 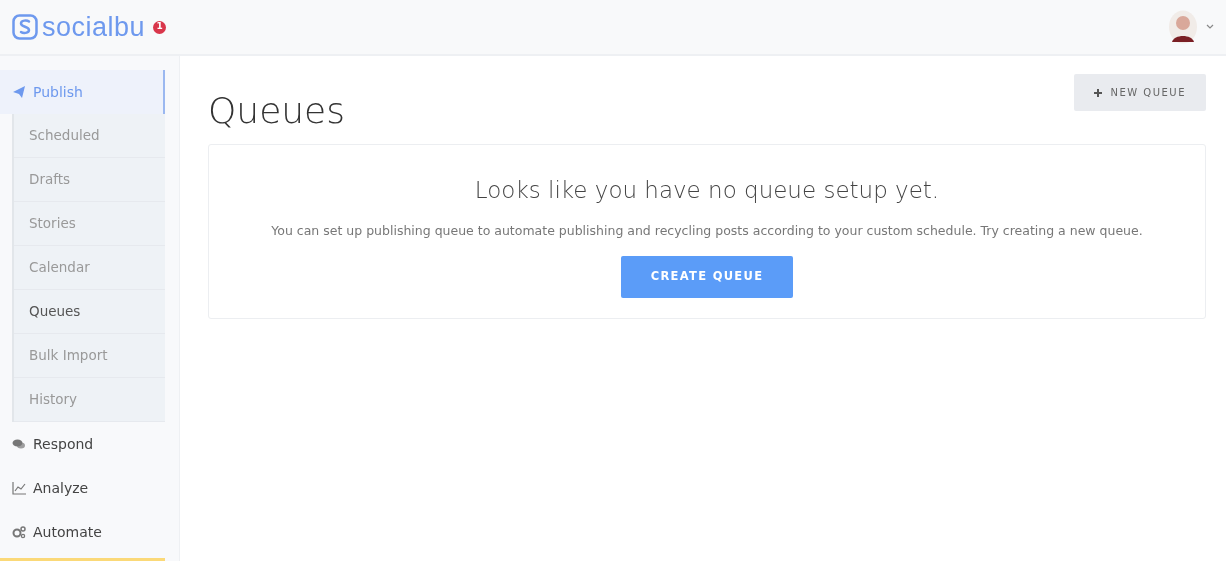 What do you see at coordinates (82, 444) in the screenshot?
I see `sidebar-item: Respond` at bounding box center [82, 444].